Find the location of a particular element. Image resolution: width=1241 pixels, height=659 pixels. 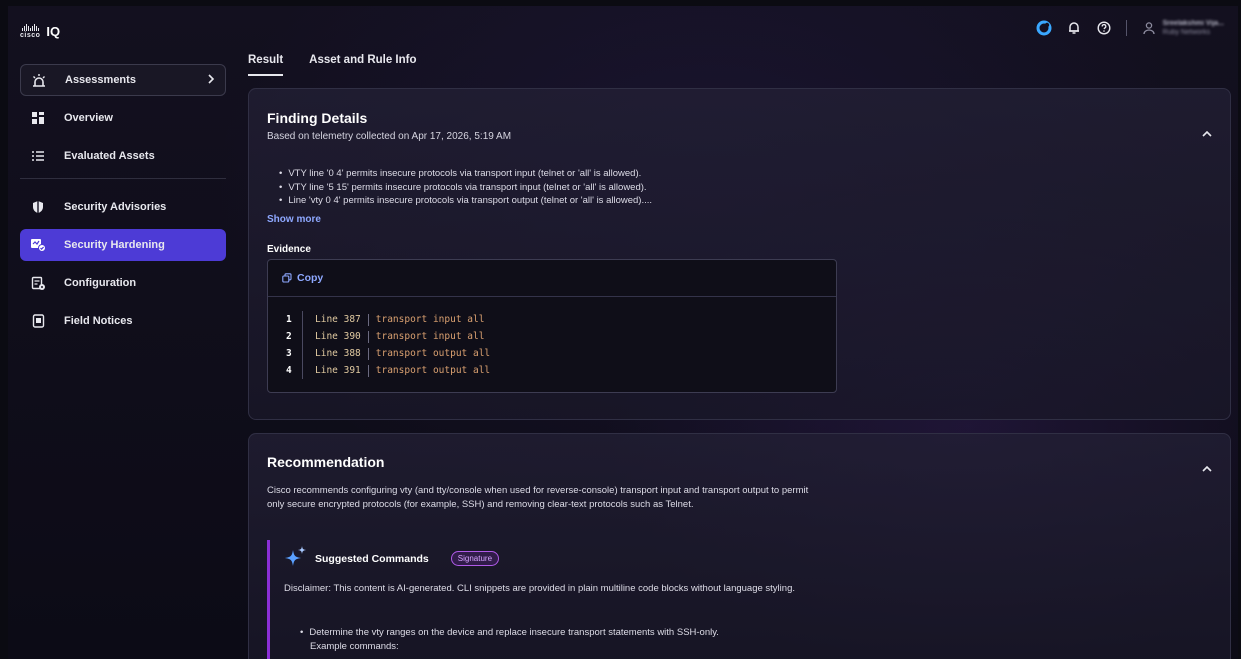

sidebar-item-label: Configuration is located at coordinates (100, 283).